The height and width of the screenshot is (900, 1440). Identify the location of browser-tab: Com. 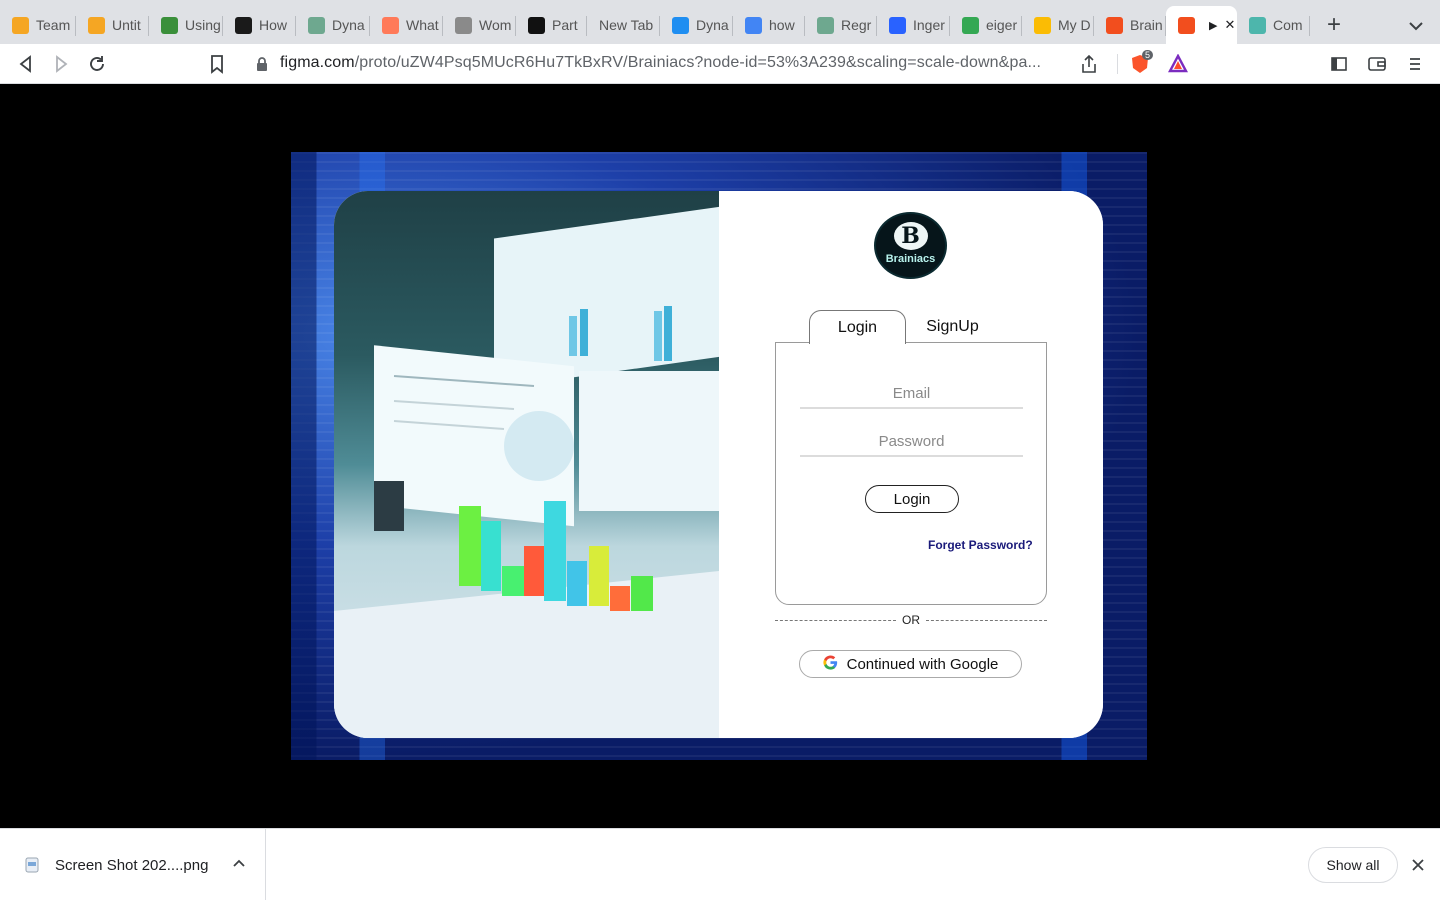
(1273, 25).